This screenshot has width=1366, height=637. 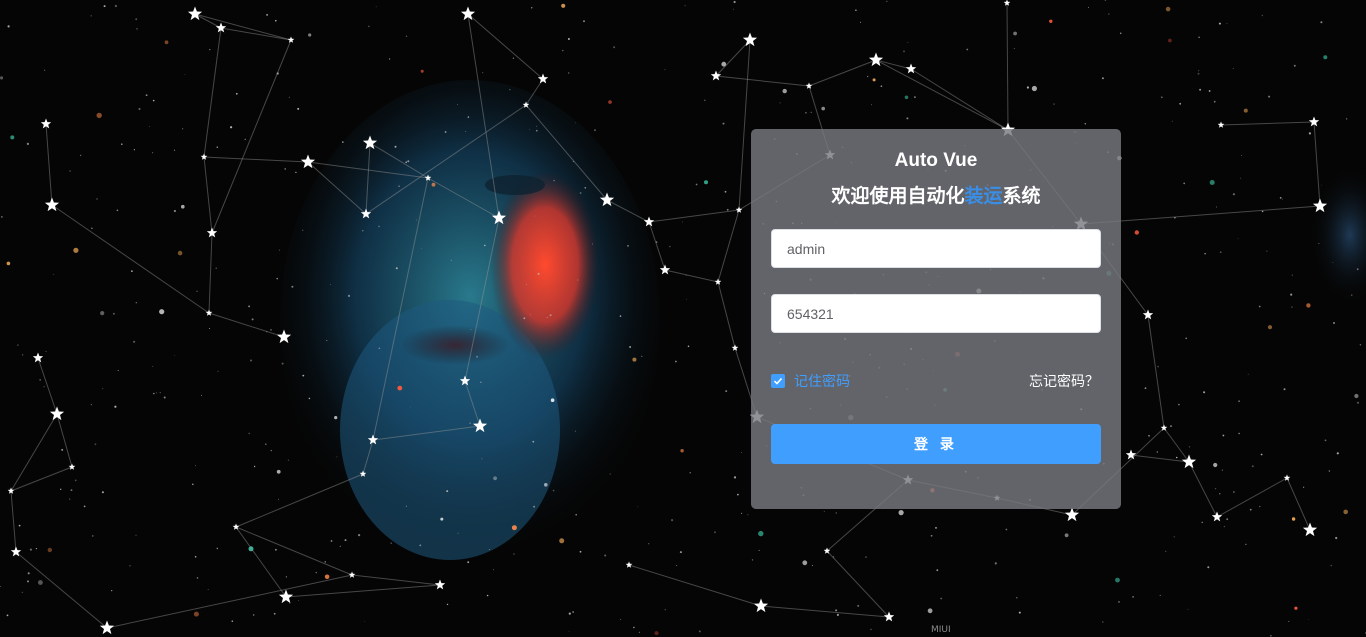 What do you see at coordinates (1064, 381) in the screenshot?
I see `forgot-password-link: 忘记密码？` at bounding box center [1064, 381].